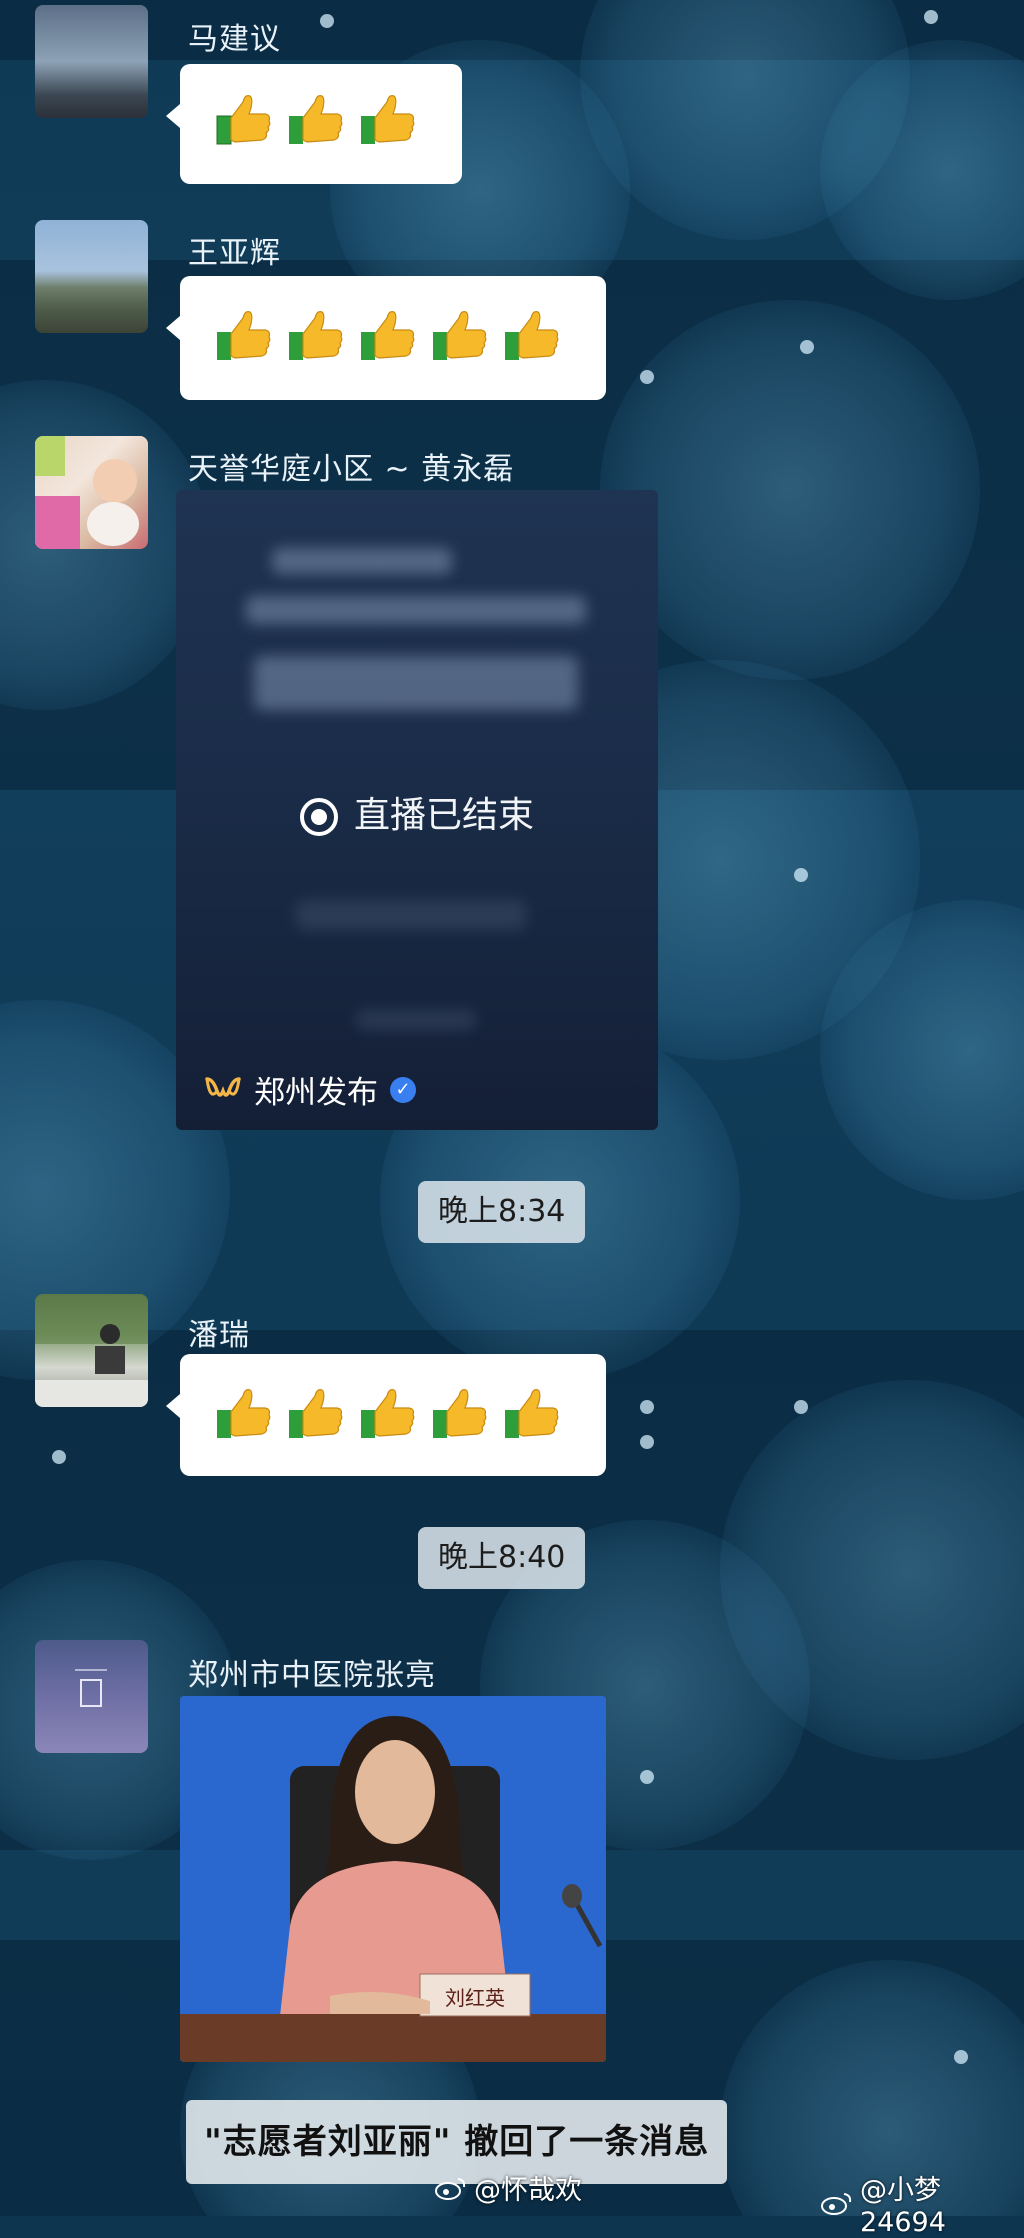  What do you see at coordinates (234, 39) in the screenshot?
I see `sender-name: 马建议` at bounding box center [234, 39].